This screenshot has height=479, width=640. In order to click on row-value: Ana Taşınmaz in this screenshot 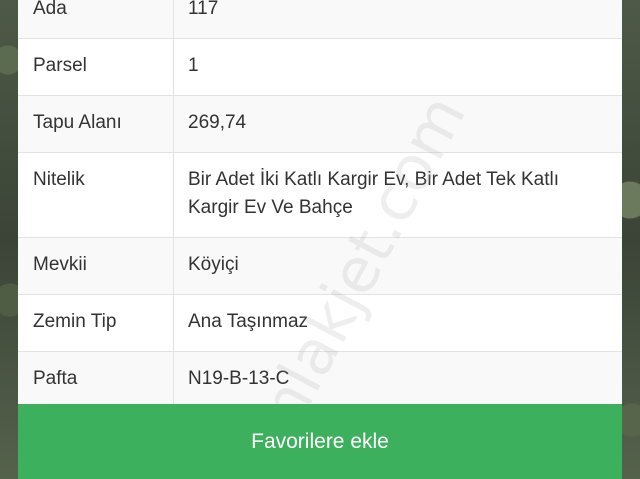, I will do `click(248, 321)`.